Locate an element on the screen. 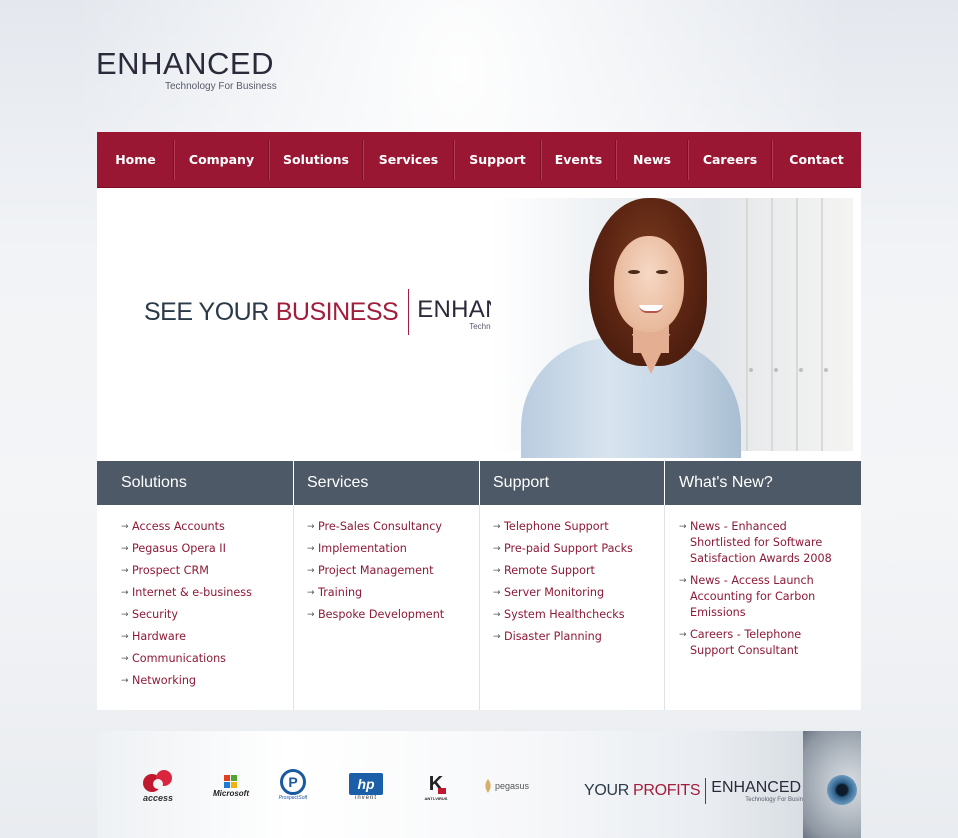  access-logo: access is located at coordinates (158, 786).